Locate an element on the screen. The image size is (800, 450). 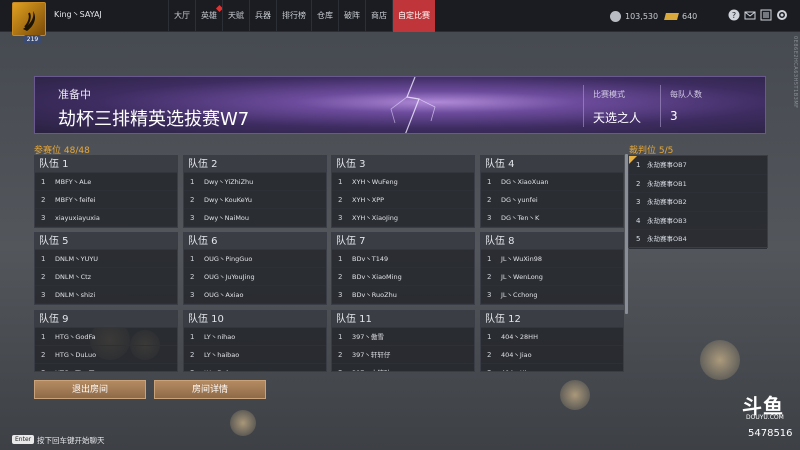
emblem-icon is located at coordinates (29, 21).